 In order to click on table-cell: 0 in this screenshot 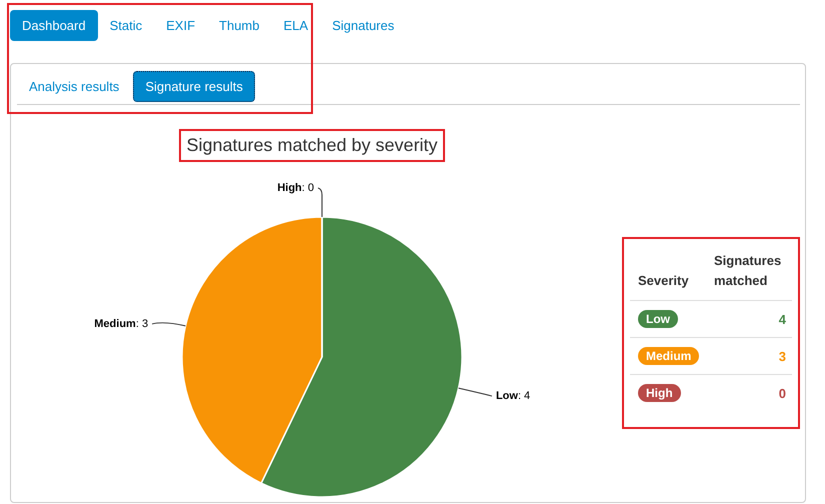, I will do `click(749, 392)`.